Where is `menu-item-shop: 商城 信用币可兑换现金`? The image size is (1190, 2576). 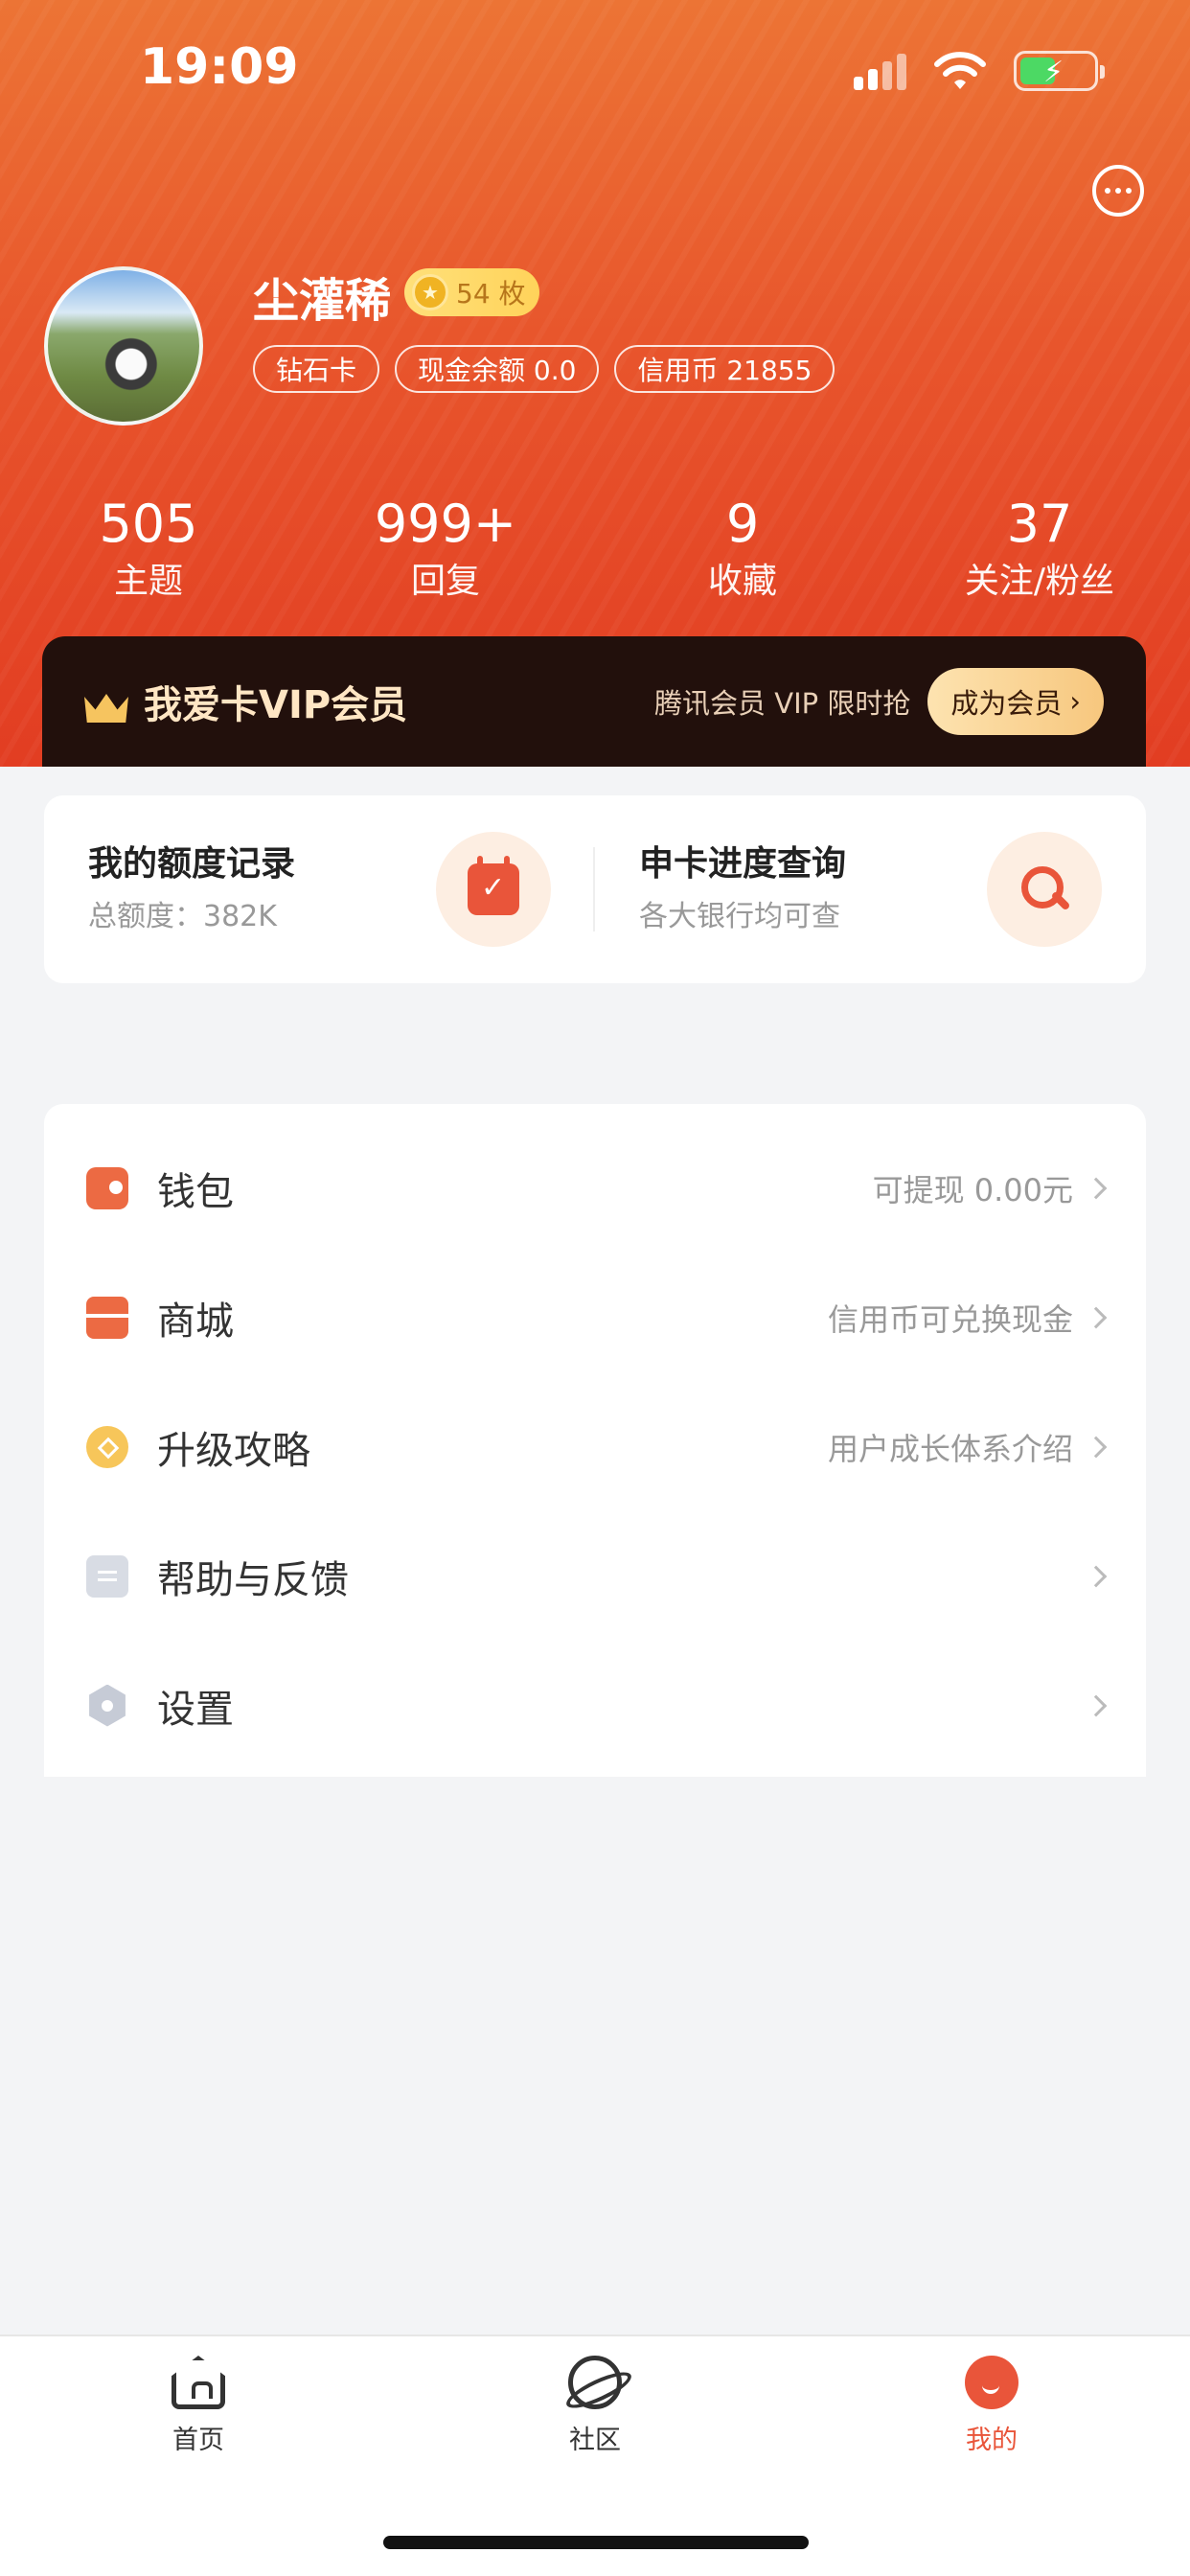 menu-item-shop: 商城 信用币可兑换现金 is located at coordinates (595, 1318).